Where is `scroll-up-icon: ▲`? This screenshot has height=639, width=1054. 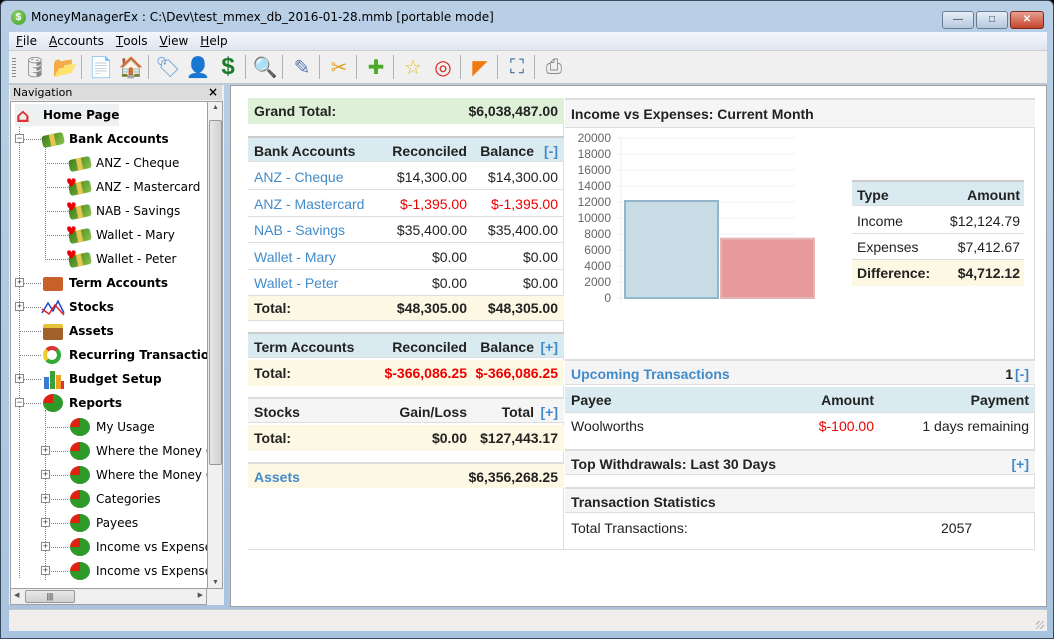
scroll-up-icon: ▲ is located at coordinates (215, 107).